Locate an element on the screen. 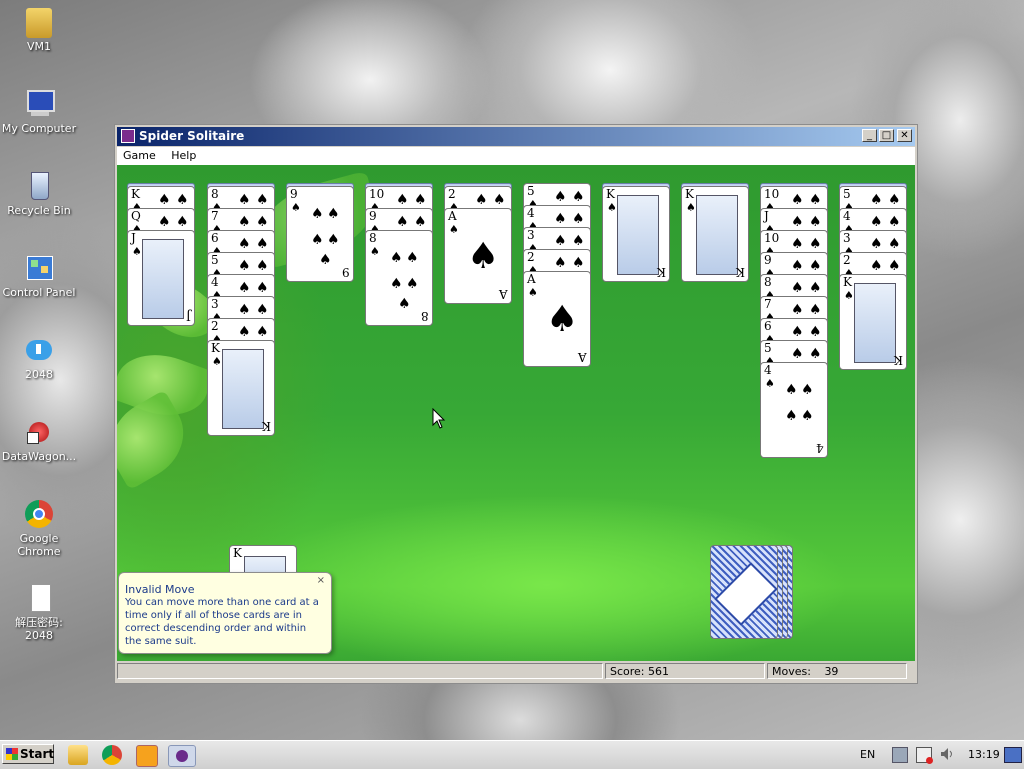 The image size is (1024, 769). card-rank: 2 is located at coordinates (452, 194).